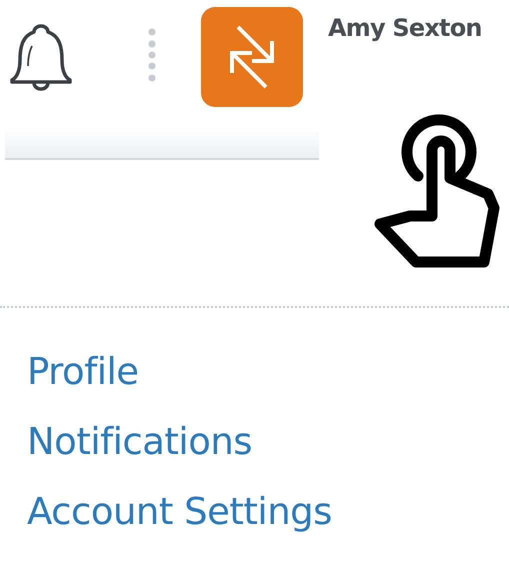 The height and width of the screenshot is (563, 509). What do you see at coordinates (41, 57) in the screenshot?
I see `bell-icon` at bounding box center [41, 57].